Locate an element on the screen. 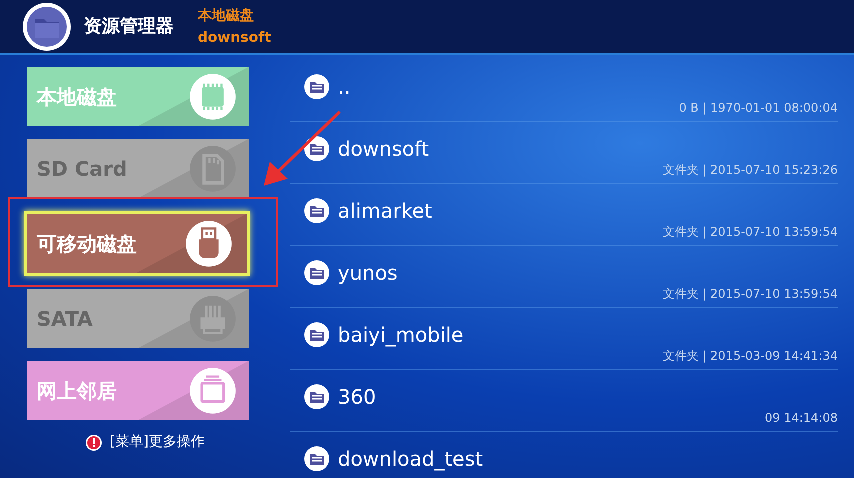 The height and width of the screenshot is (478, 854). network-icon is located at coordinates (213, 390).